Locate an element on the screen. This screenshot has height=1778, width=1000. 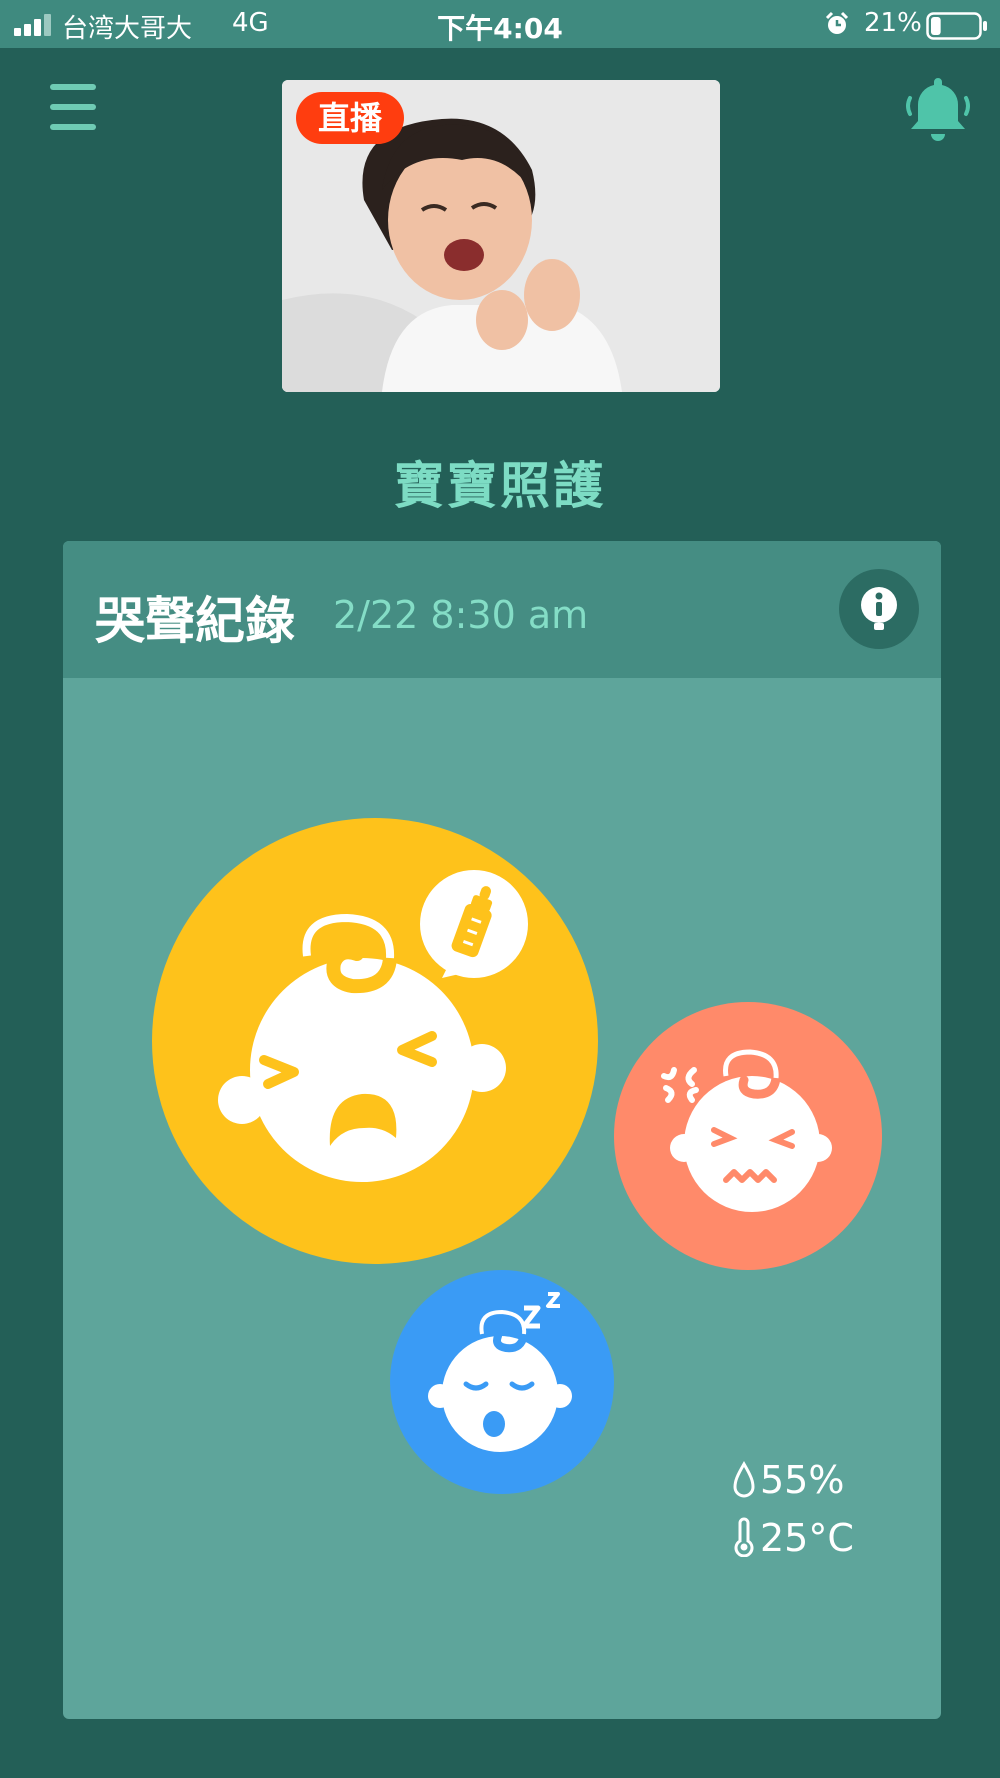
temperature-value: 25°C is located at coordinates (807, 1538).